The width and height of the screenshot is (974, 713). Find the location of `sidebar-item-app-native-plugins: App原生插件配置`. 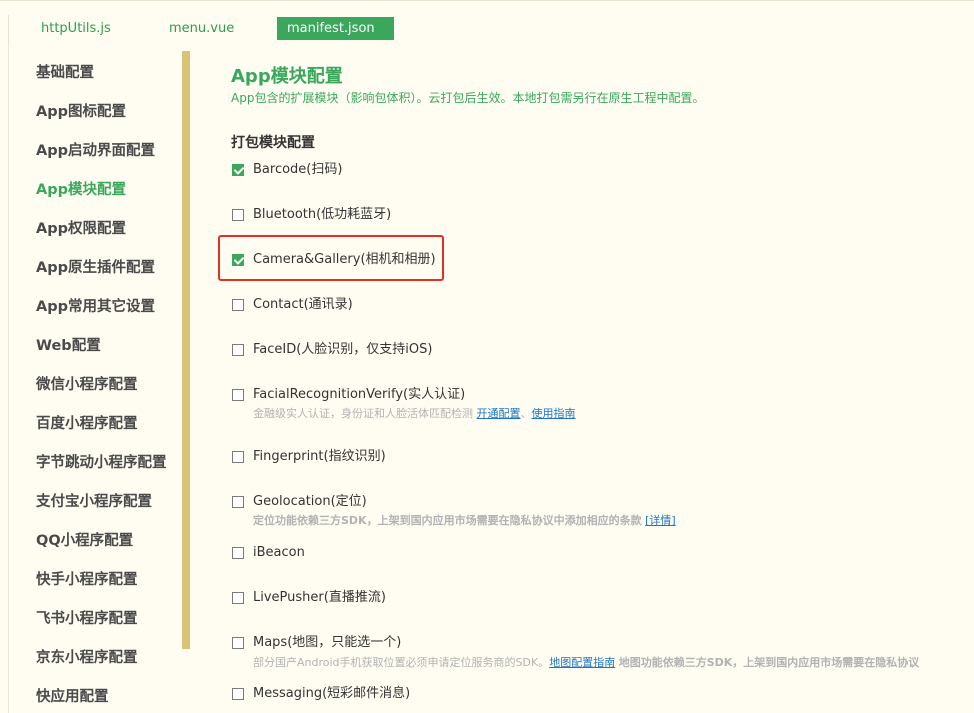

sidebar-item-app-native-plugins: App原生插件配置 is located at coordinates (95, 266).